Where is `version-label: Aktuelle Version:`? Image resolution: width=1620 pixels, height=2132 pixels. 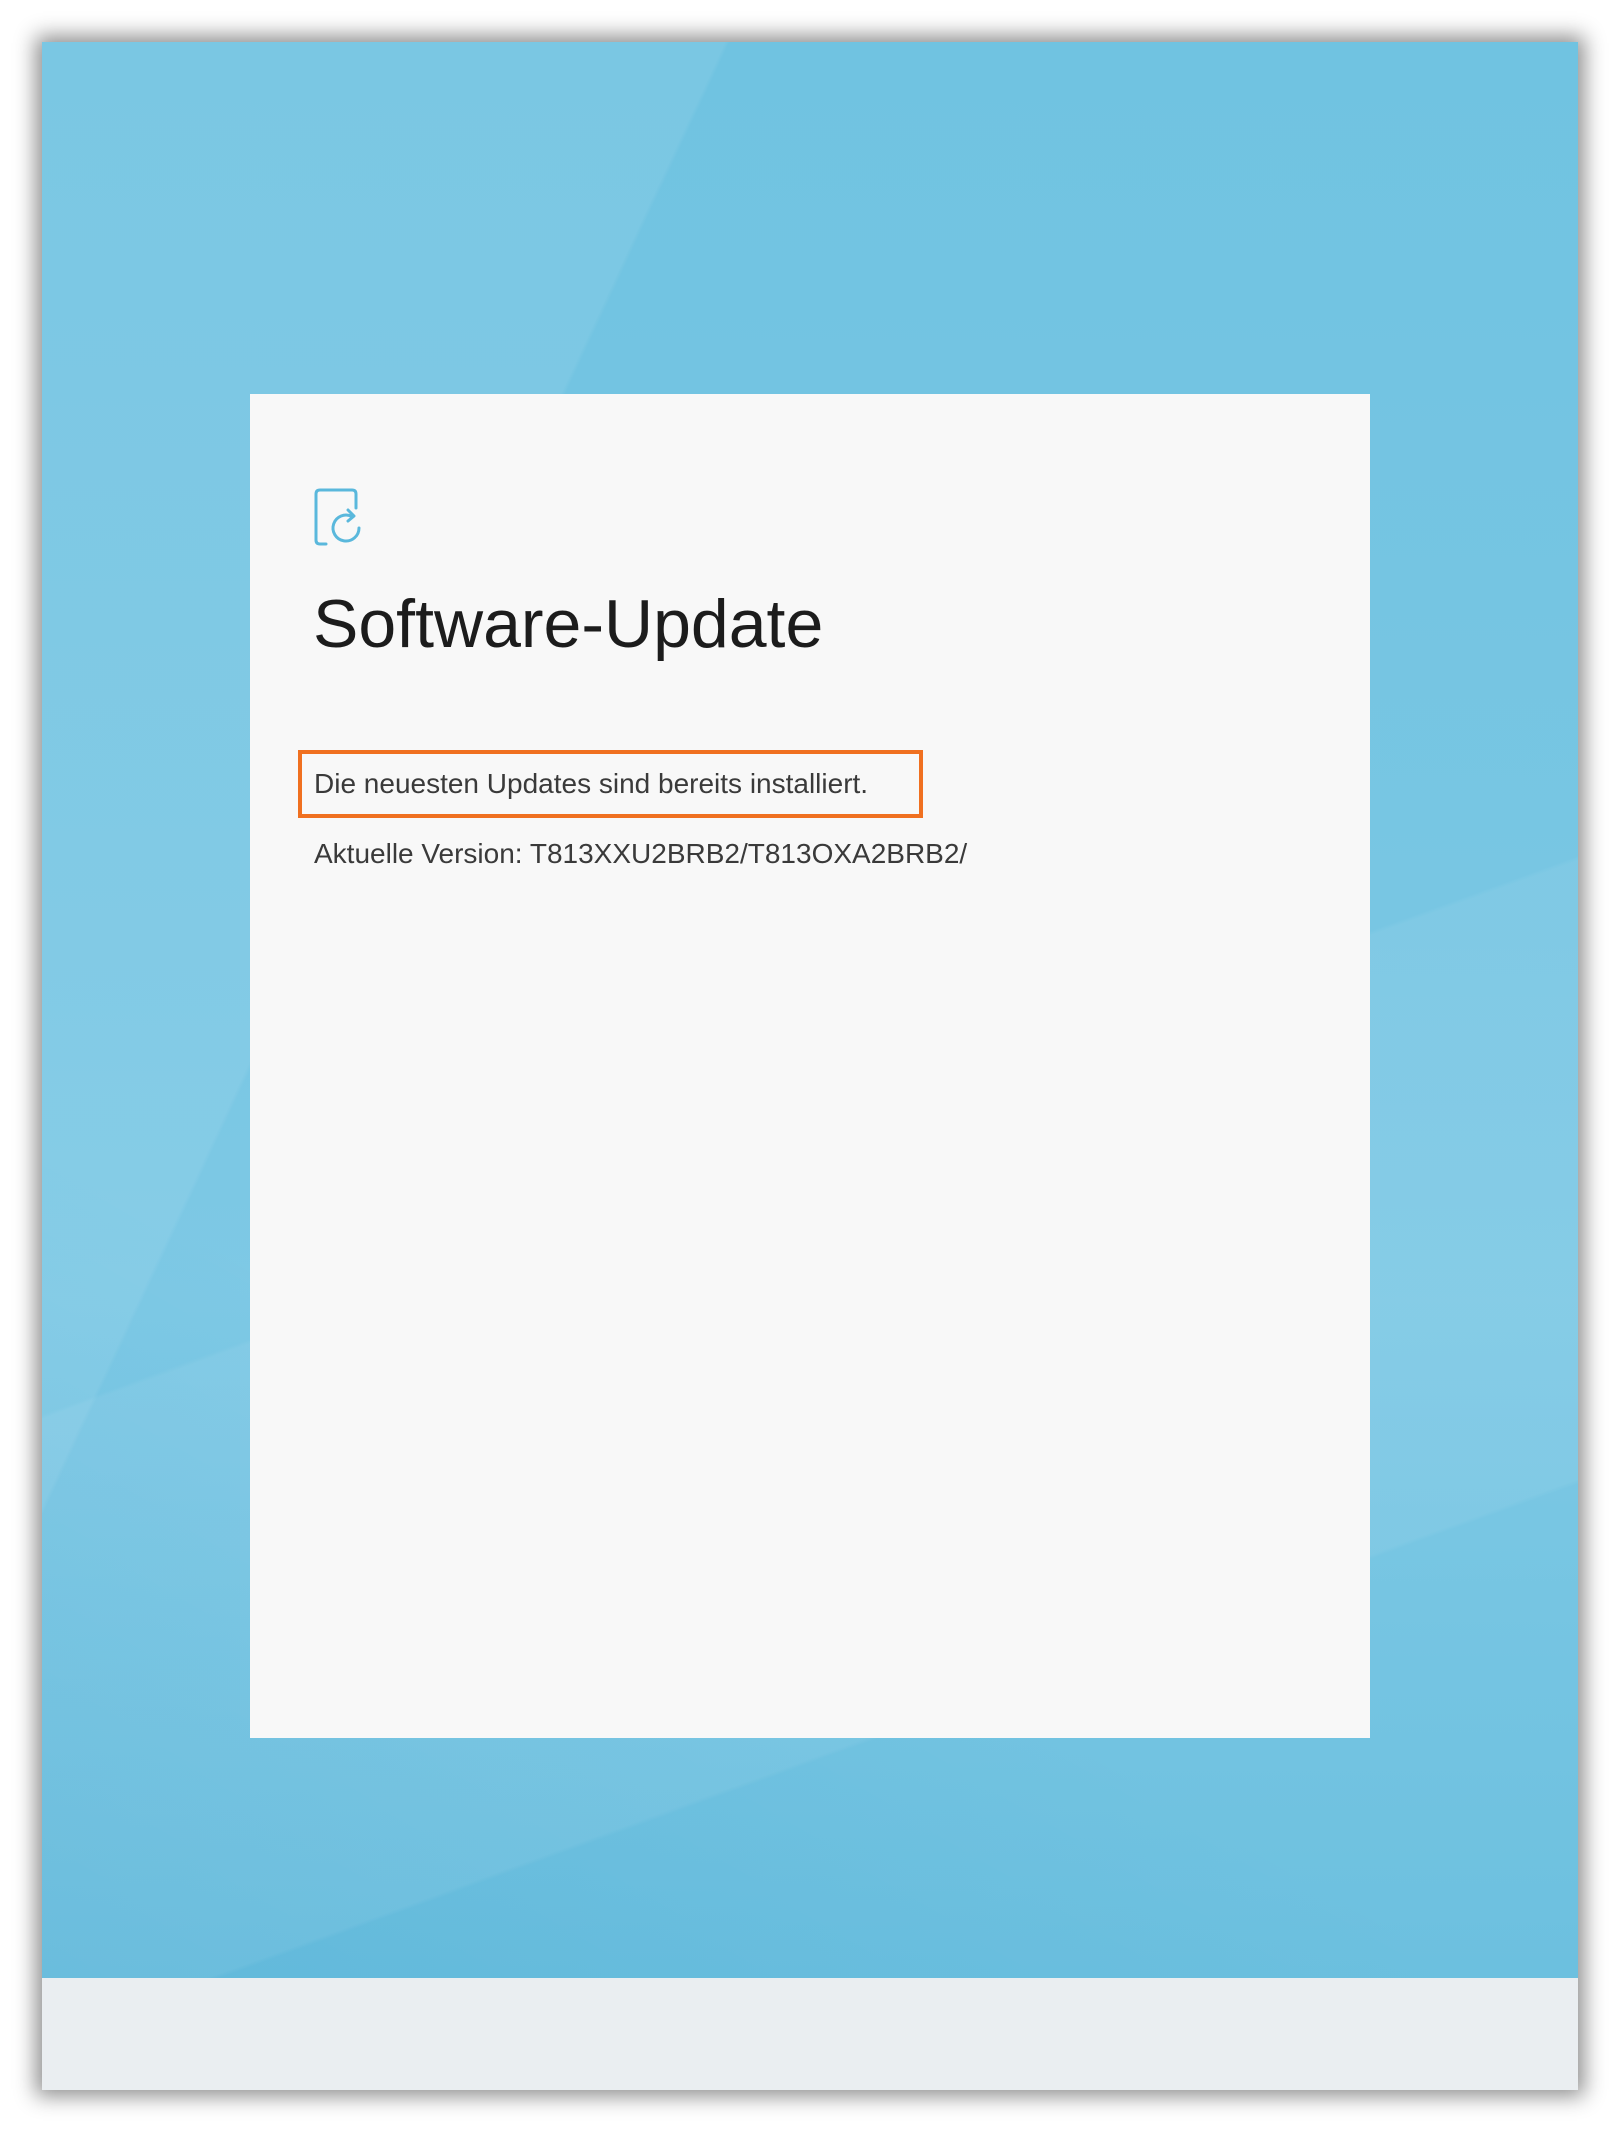
version-label: Aktuelle Version: is located at coordinates (418, 853).